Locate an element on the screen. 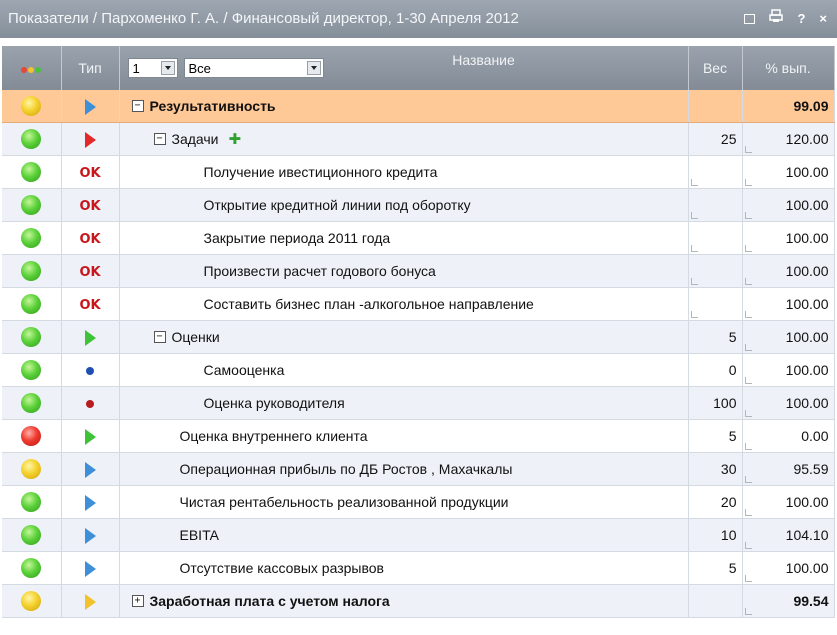 The image size is (837, 635). weight-value: 25 is located at coordinates (728, 139).